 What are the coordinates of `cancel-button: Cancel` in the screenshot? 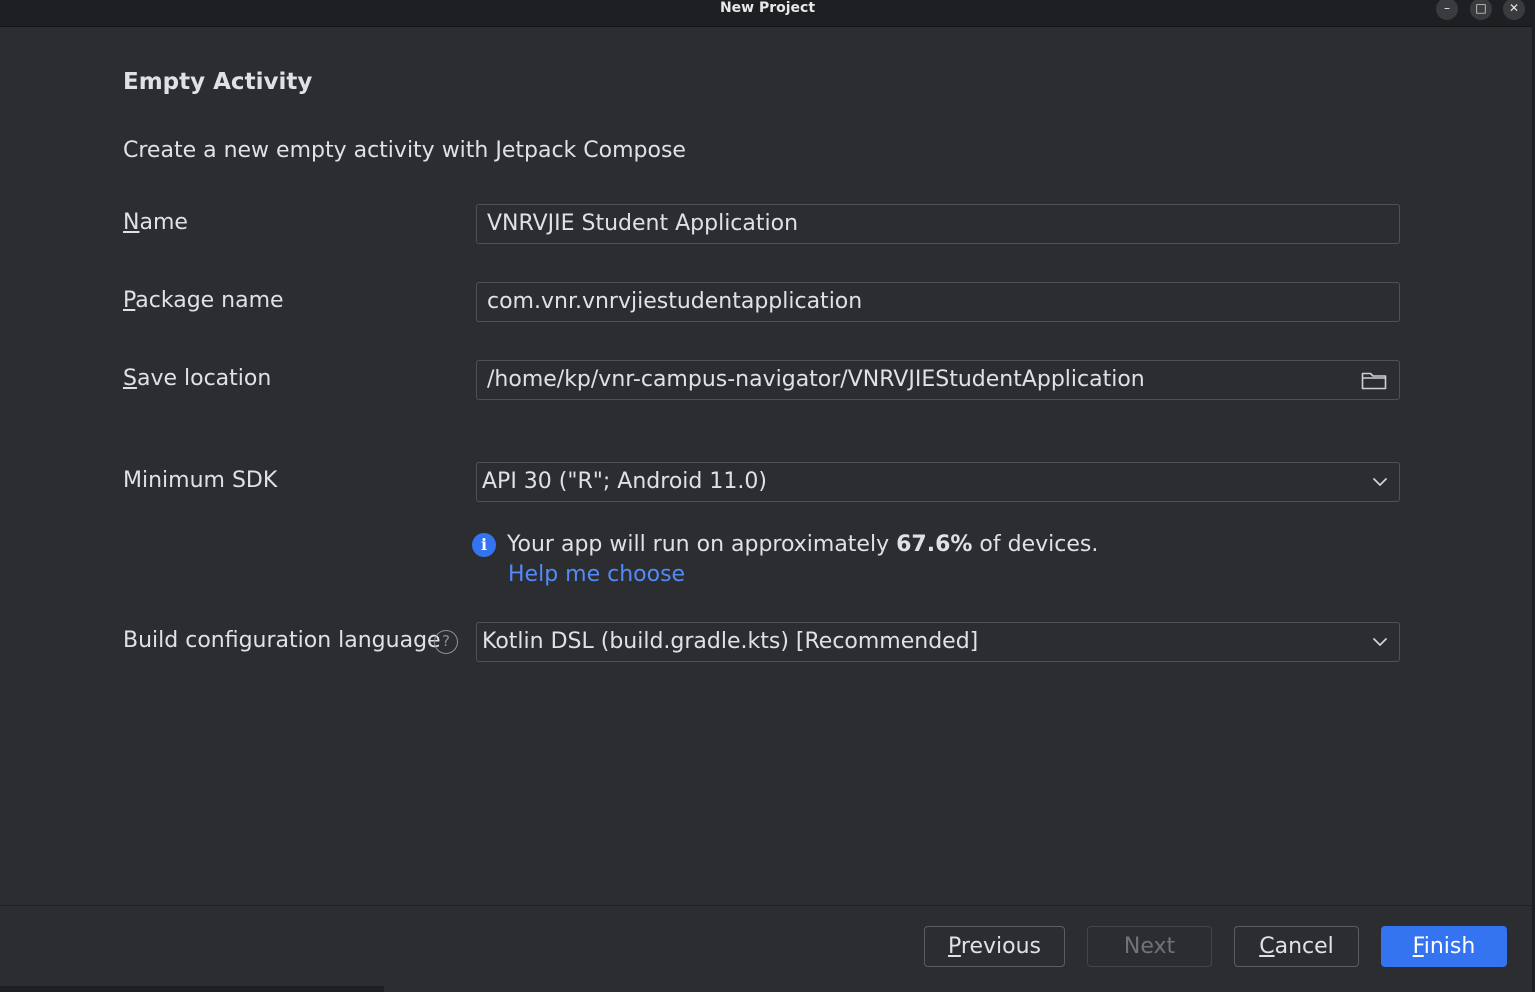 It's located at (1296, 946).